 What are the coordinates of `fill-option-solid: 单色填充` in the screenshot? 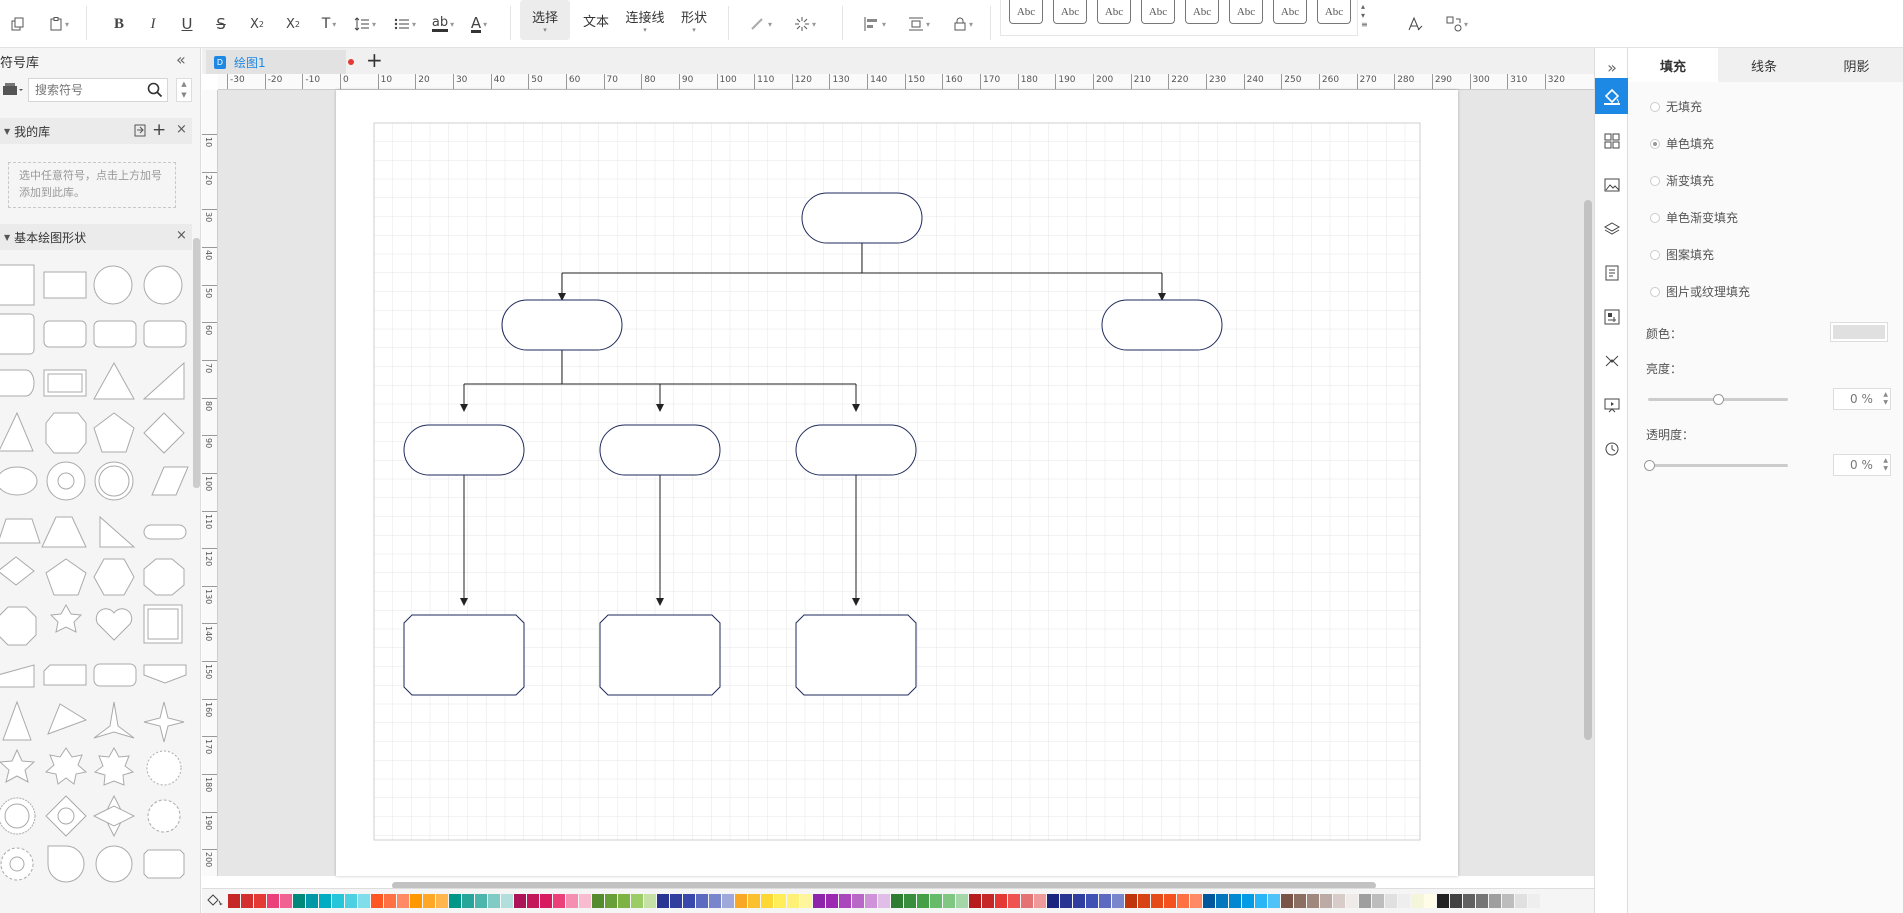 It's located at (1682, 143).